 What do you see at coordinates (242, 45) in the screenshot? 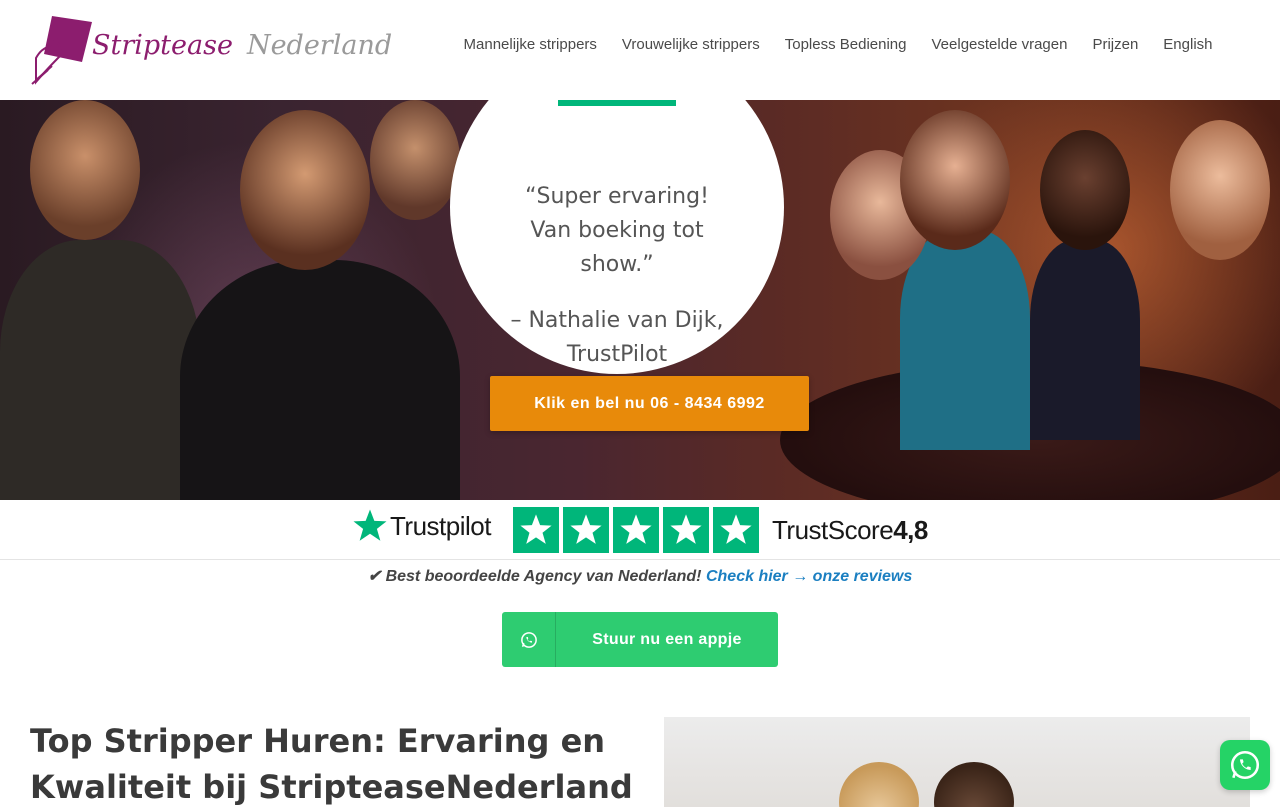
I see `logo-text: Striptease Nederland` at bounding box center [242, 45].